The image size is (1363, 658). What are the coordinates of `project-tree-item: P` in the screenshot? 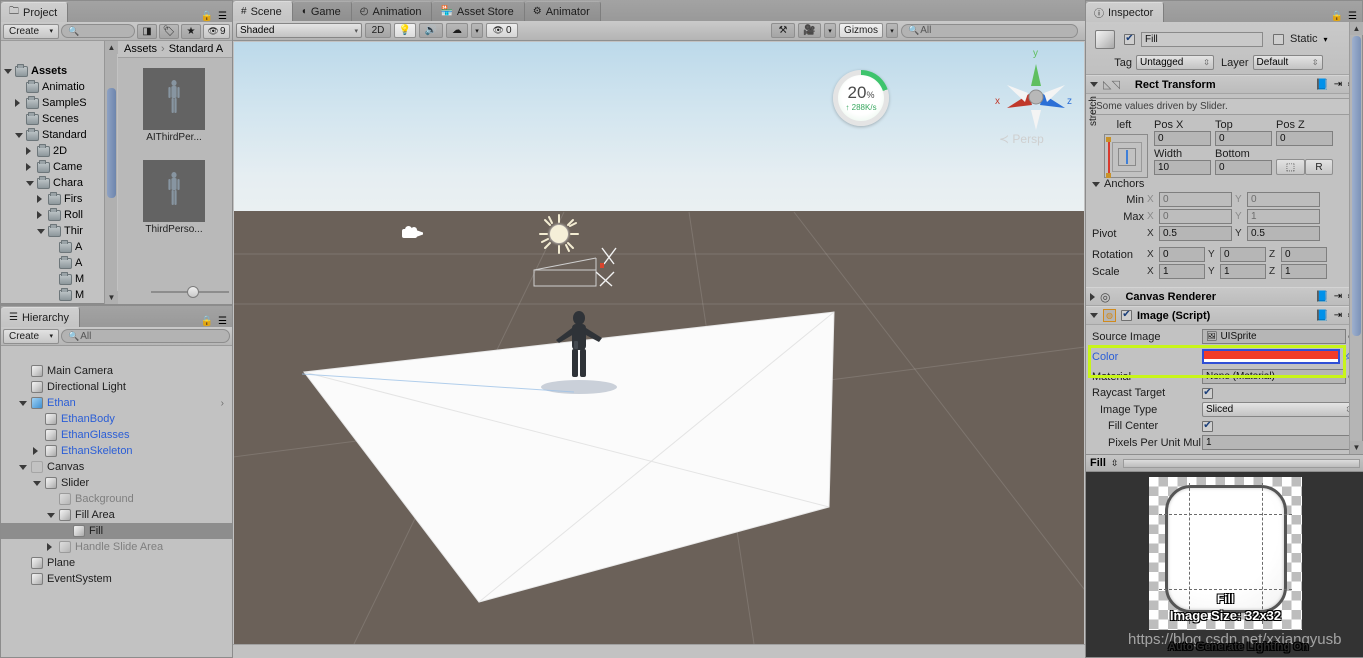 It's located at (52, 303).